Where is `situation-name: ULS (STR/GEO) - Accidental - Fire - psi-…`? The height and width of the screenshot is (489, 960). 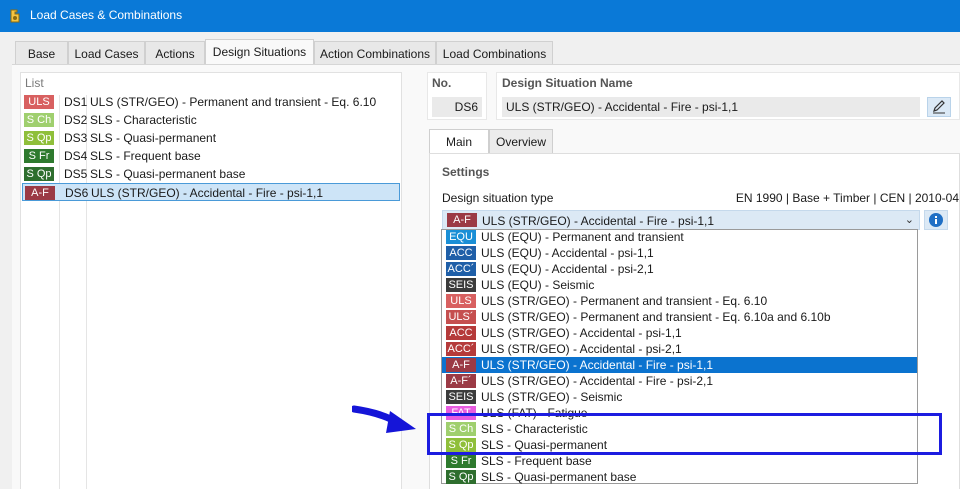
situation-name: ULS (STR/GEO) - Accidental - Fire - psi-… is located at coordinates (207, 193).